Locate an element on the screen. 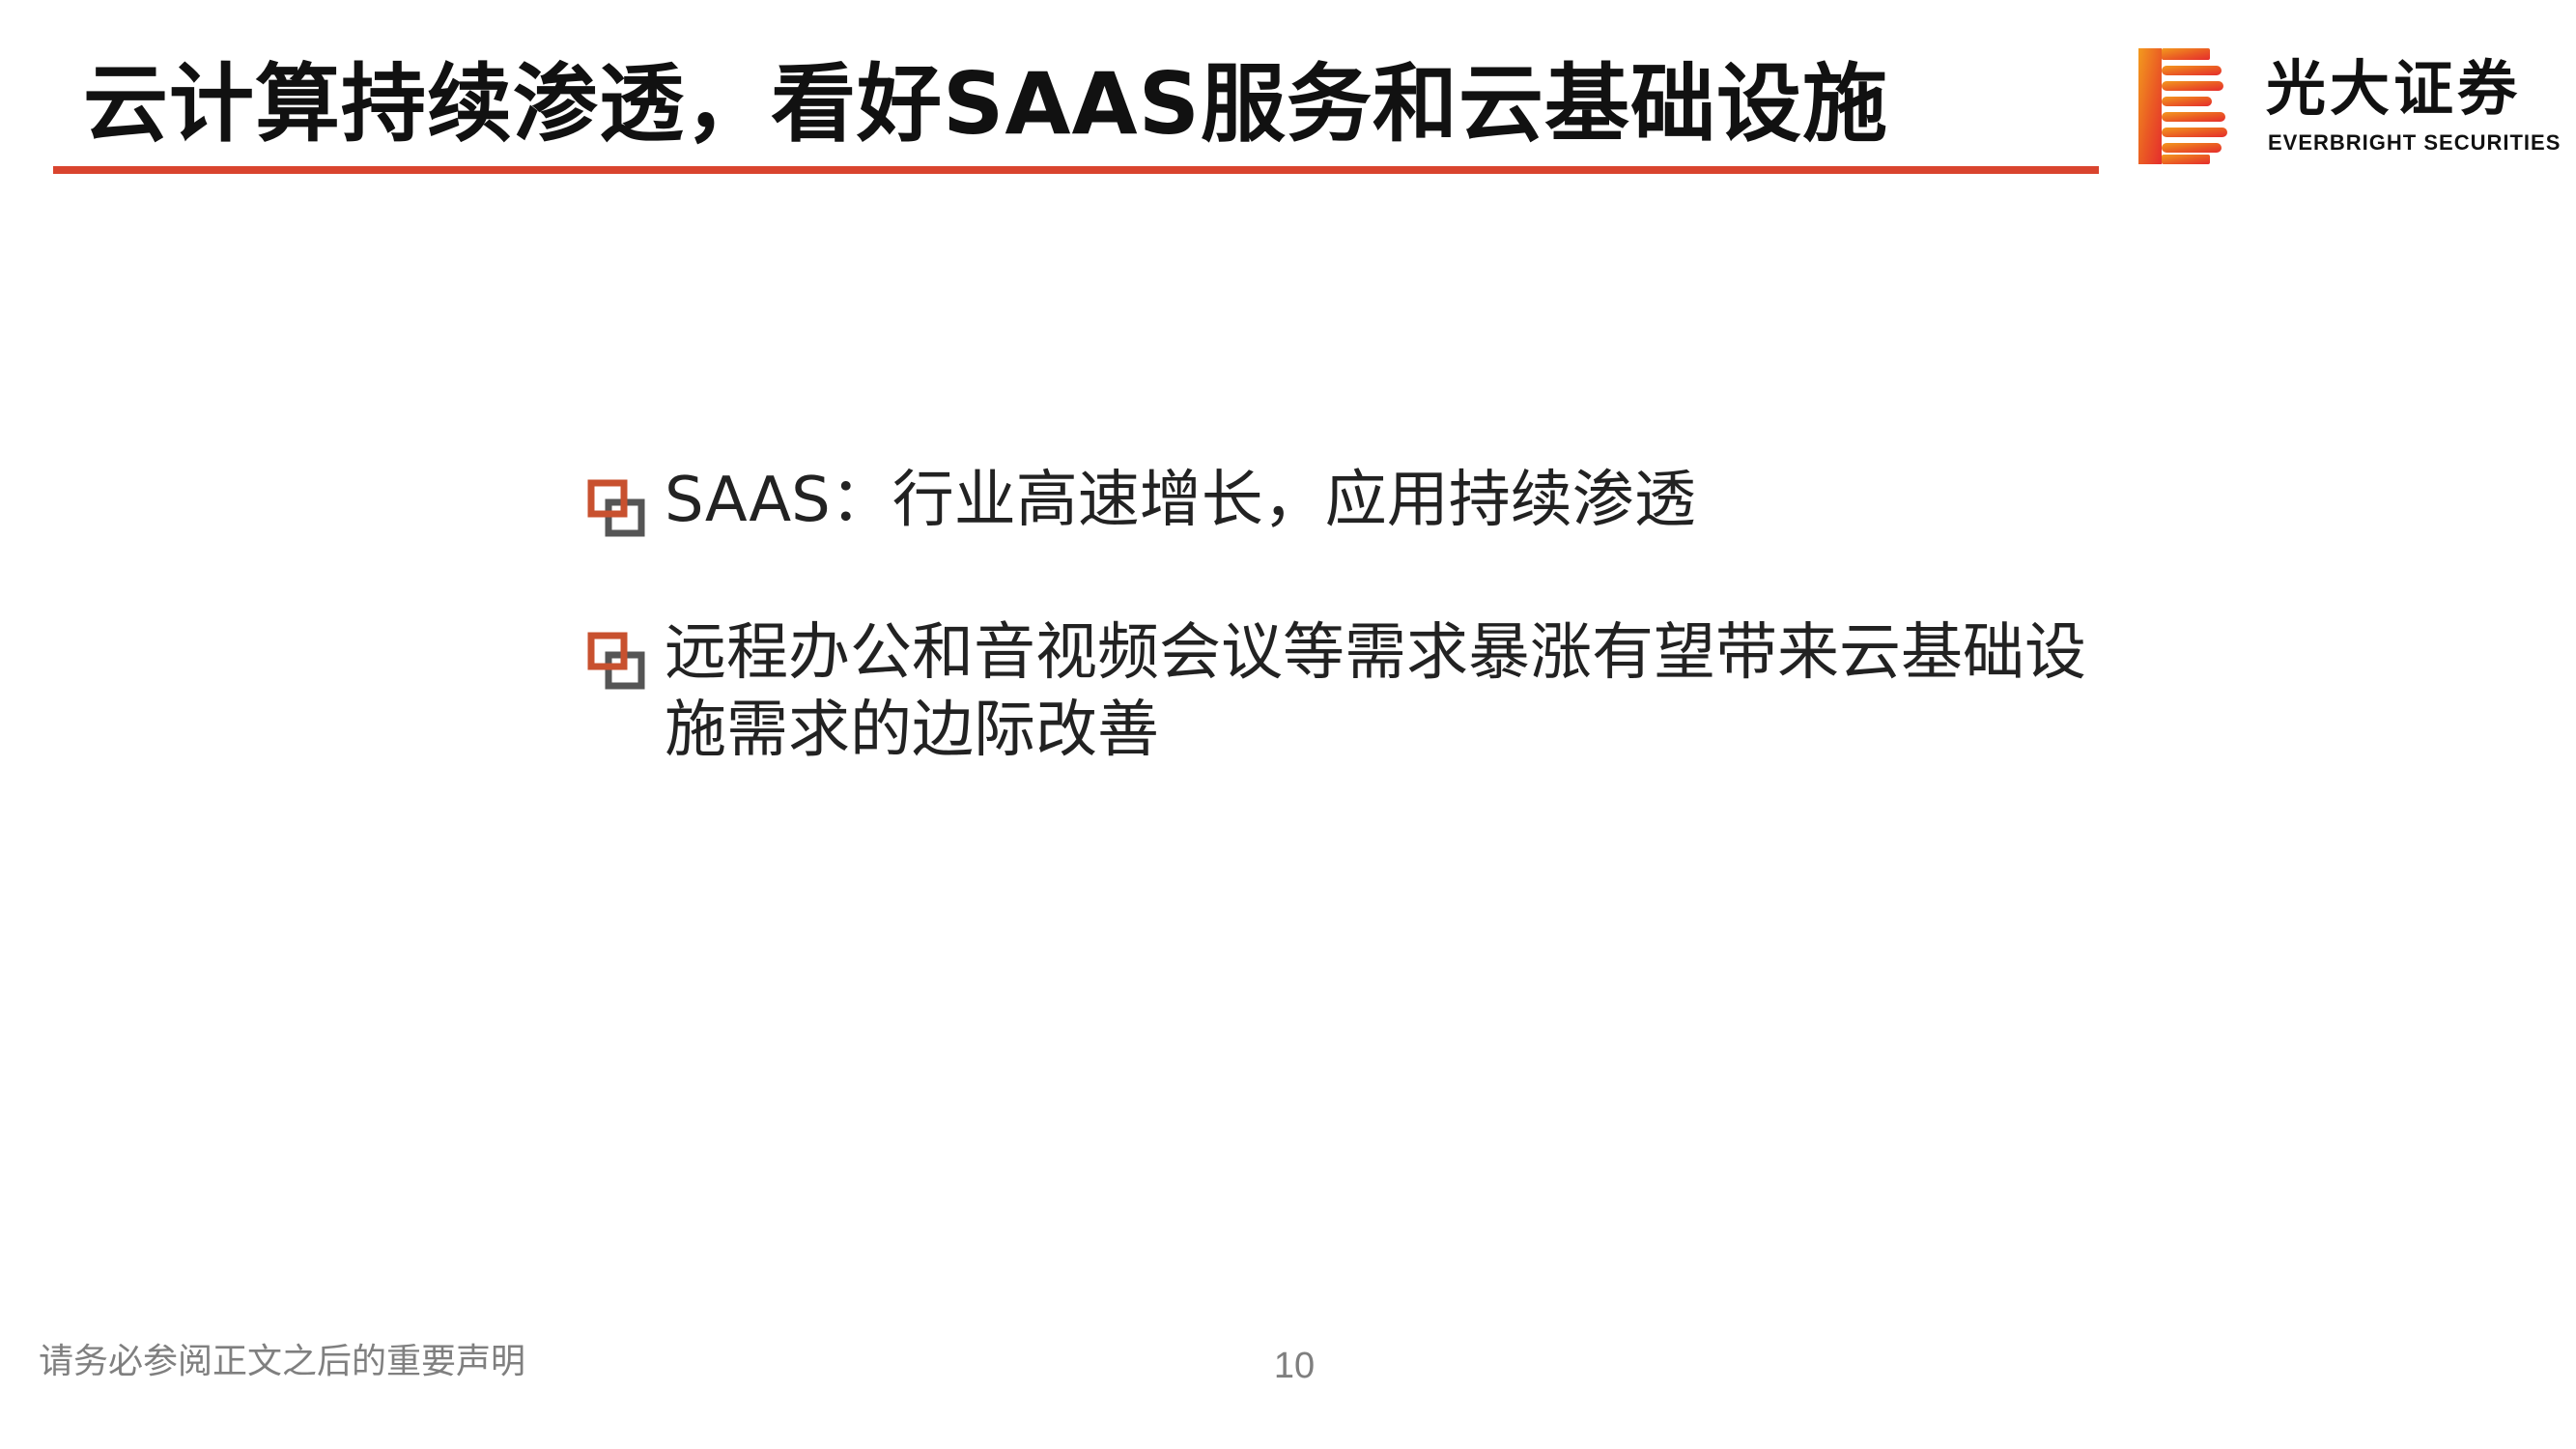 The height and width of the screenshot is (1449, 2576). bullet-item: 远程办公和音视频会议等需求暴涨有望带来云基础设施需求的边际改善 is located at coordinates (1333, 691).